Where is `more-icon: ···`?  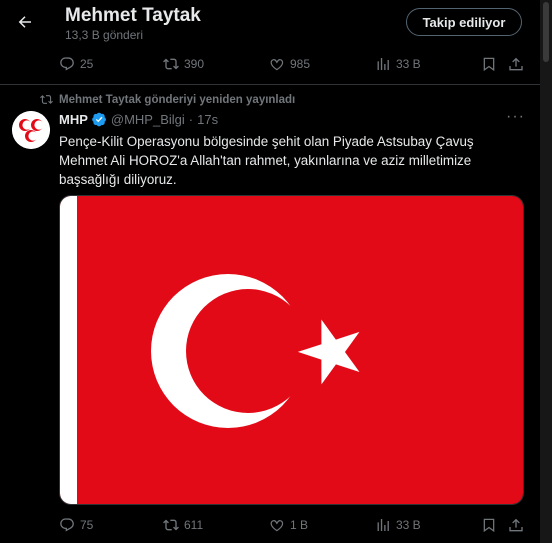
more-icon: ··· is located at coordinates (515, 116).